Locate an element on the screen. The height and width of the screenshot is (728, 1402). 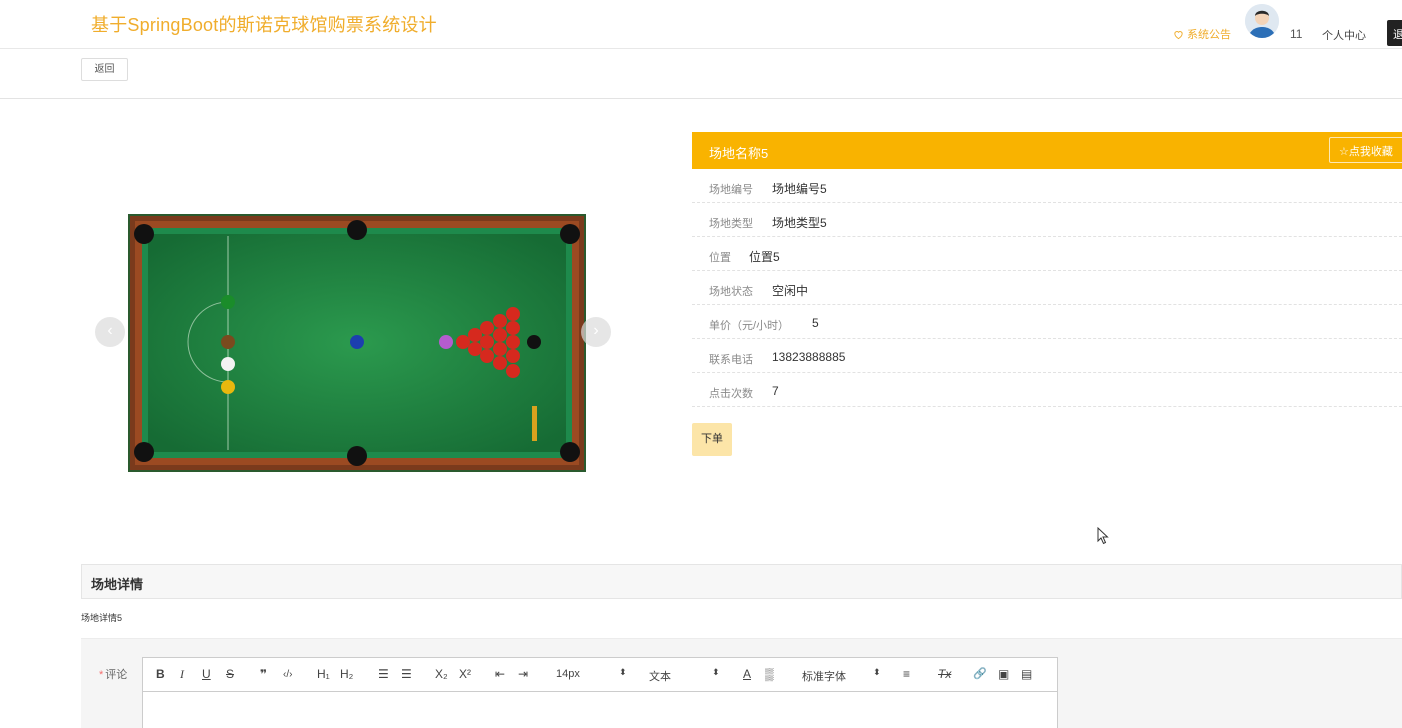
field-value: 场地编号5 is located at coordinates (799, 189).